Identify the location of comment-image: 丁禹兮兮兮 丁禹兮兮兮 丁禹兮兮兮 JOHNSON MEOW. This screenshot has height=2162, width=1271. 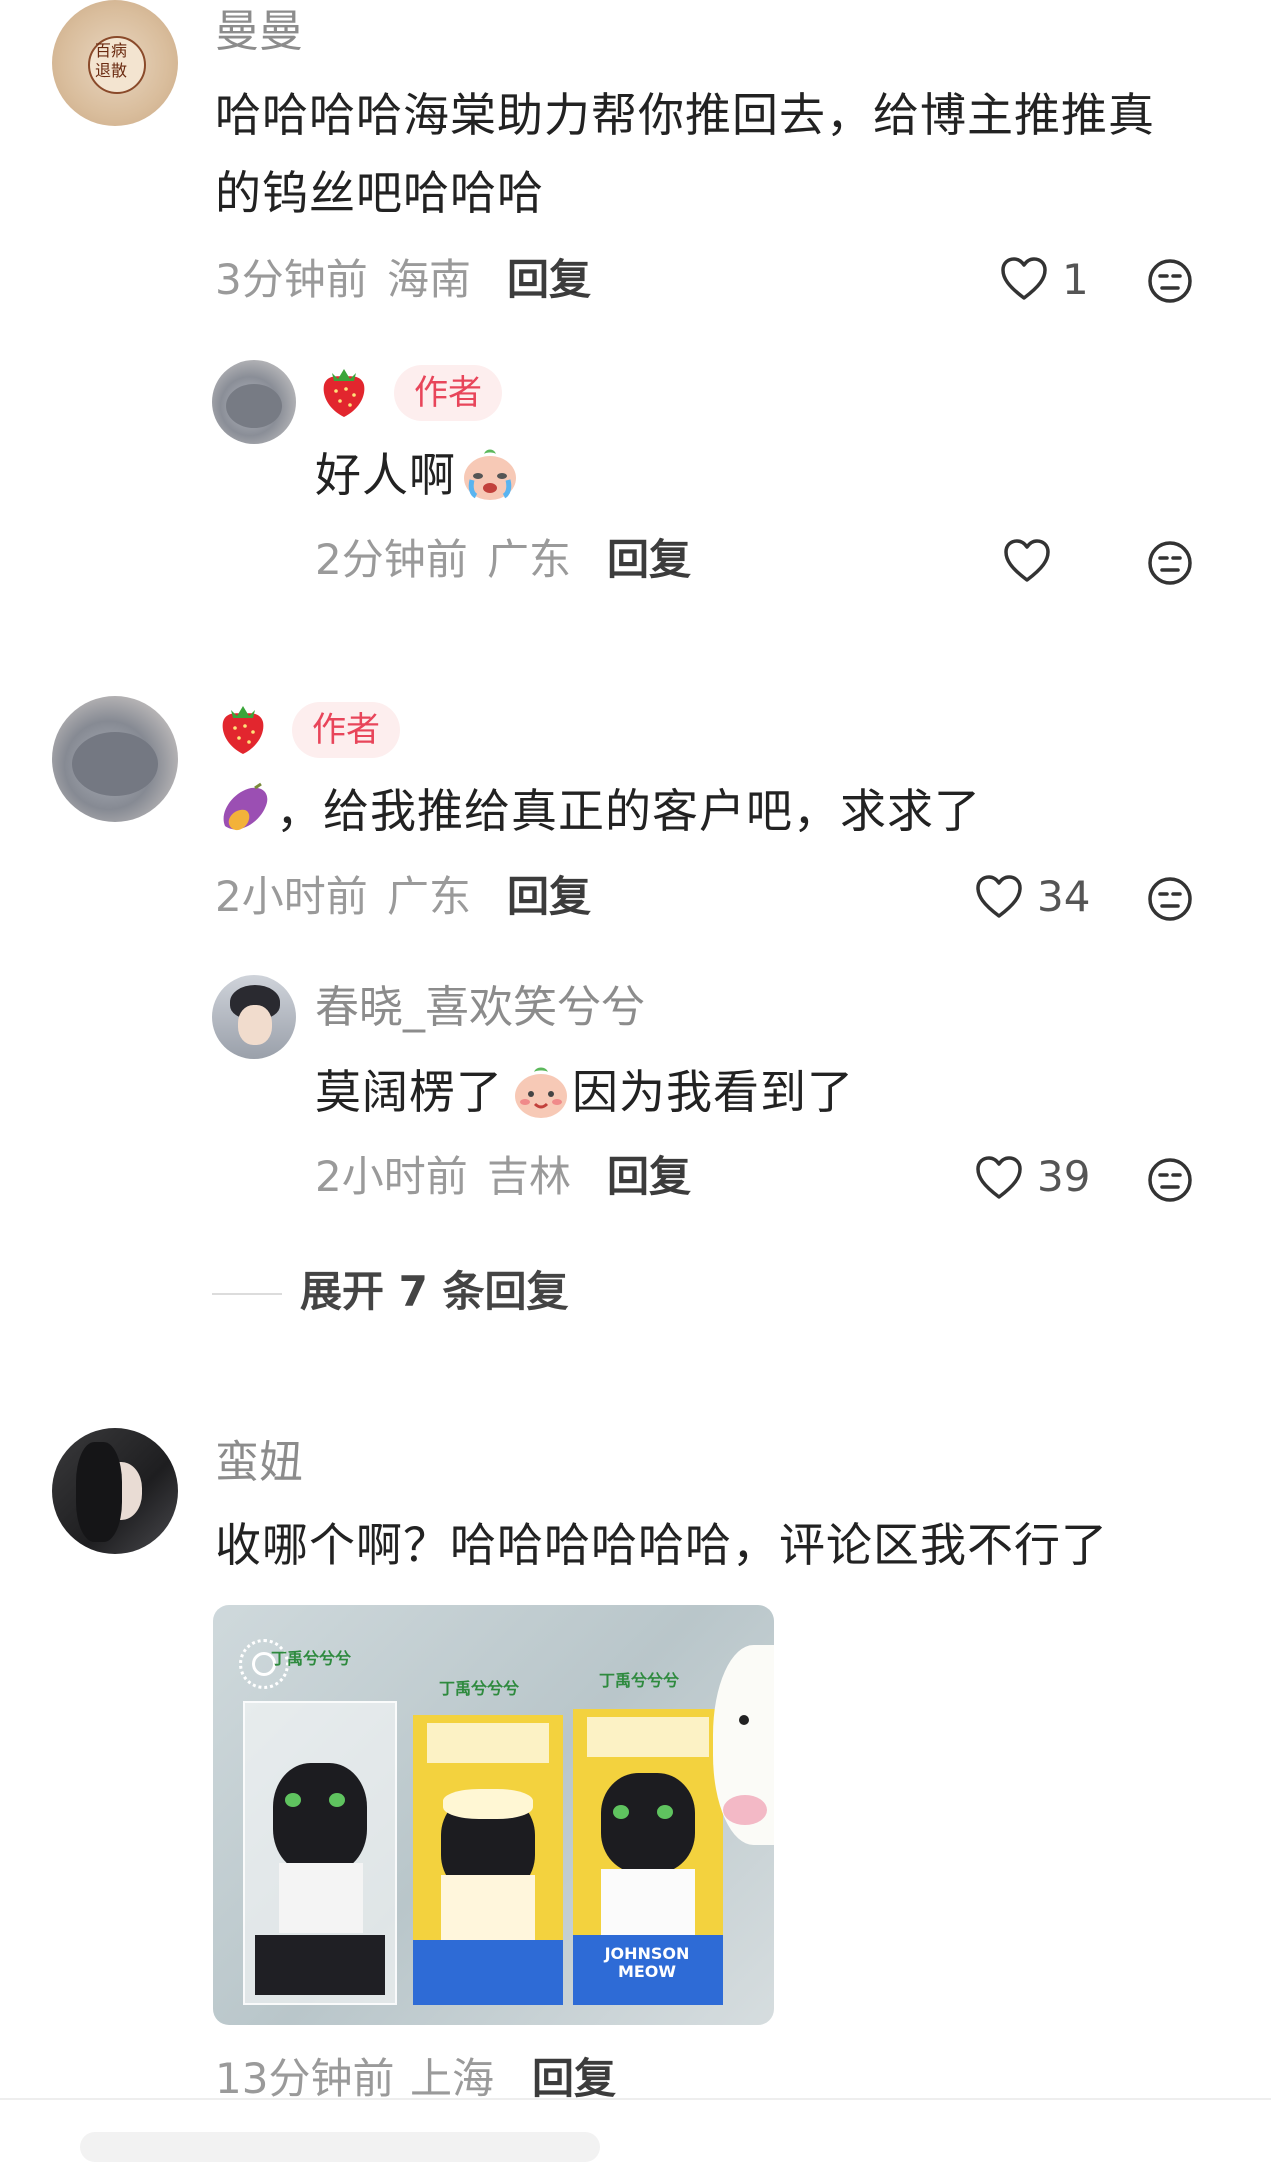
(493, 1815).